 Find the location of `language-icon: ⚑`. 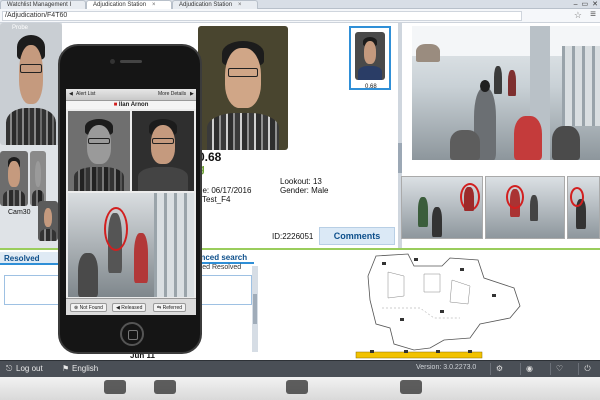

language-icon: ⚑ is located at coordinates (65, 368).